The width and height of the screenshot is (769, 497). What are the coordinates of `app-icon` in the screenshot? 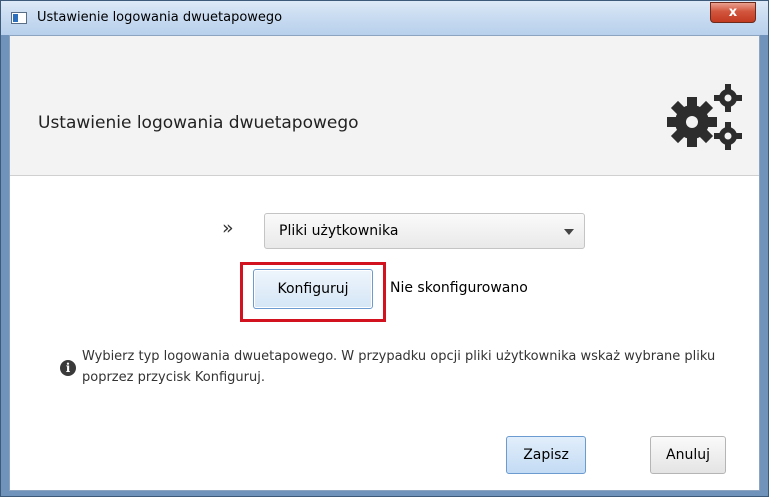 It's located at (19, 18).